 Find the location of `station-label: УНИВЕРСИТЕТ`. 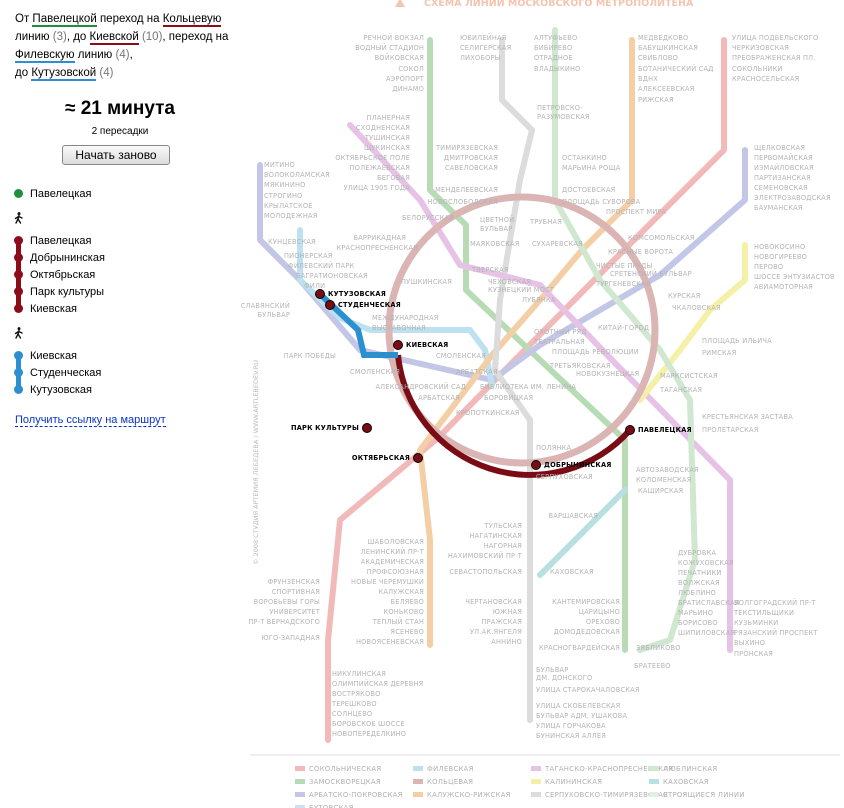

station-label: УНИВЕРСИТЕТ is located at coordinates (294, 612).